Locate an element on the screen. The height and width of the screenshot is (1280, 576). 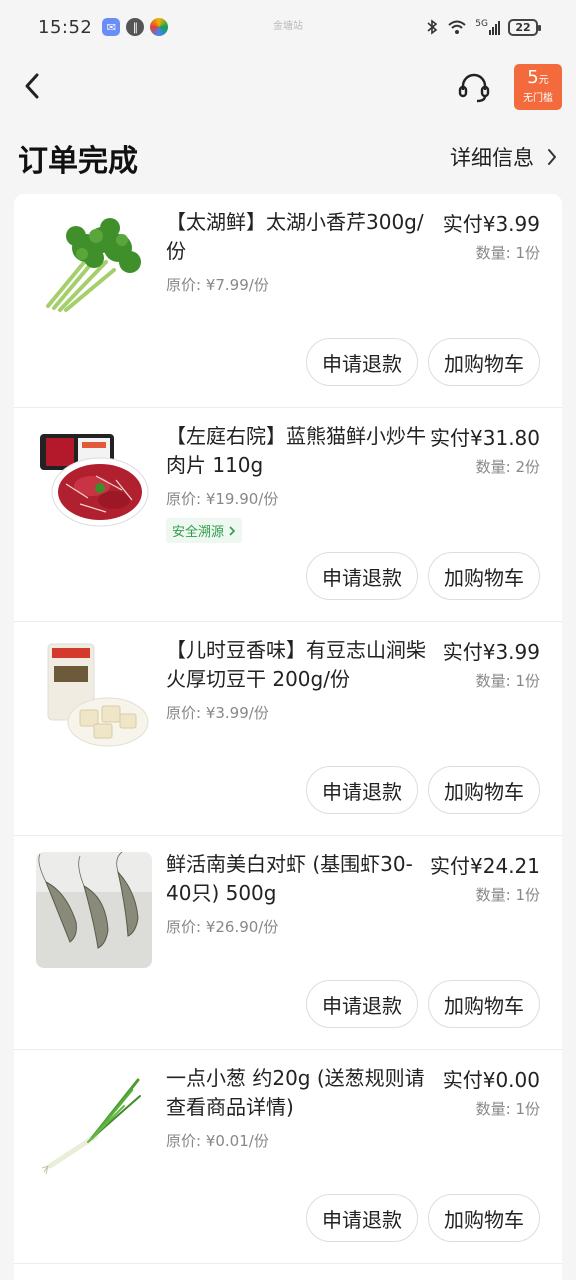
original-price: 原价: ¥26.90/份 is located at coordinates (222, 927).